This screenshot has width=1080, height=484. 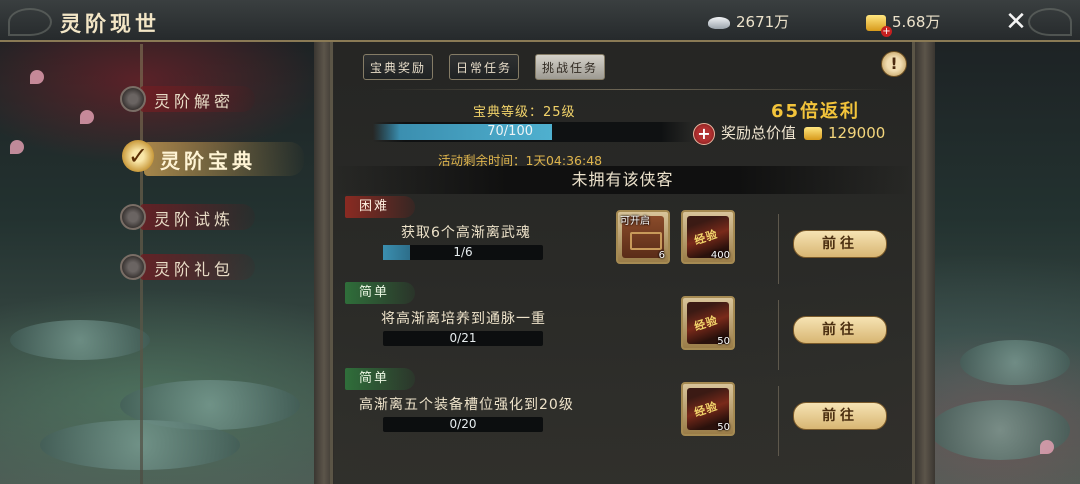 I want to click on silver-counter: 2671万, so click(x=748, y=21).